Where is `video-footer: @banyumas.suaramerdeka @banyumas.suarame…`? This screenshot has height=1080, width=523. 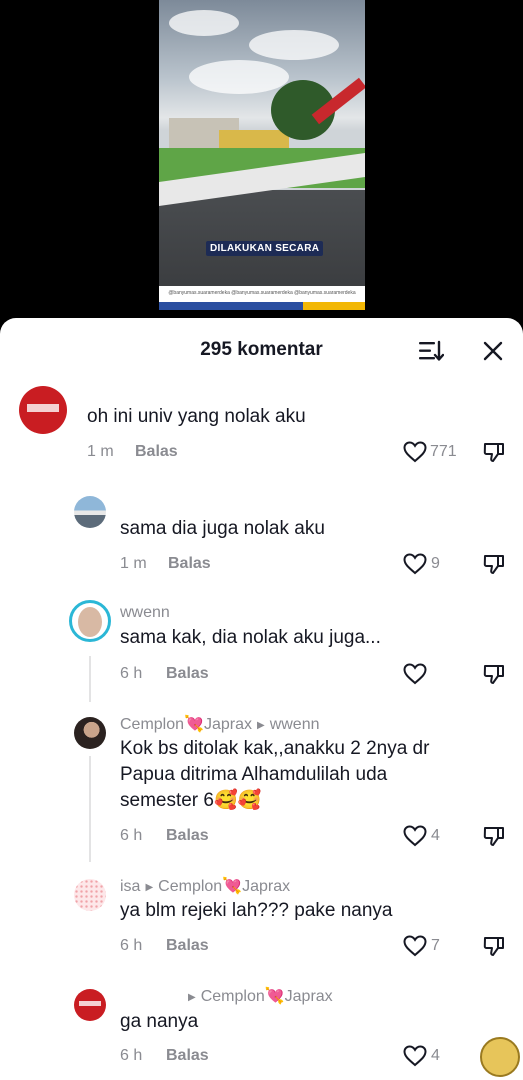 video-footer: @banyumas.suaramerdeka @banyumas.suarame… is located at coordinates (262, 298).